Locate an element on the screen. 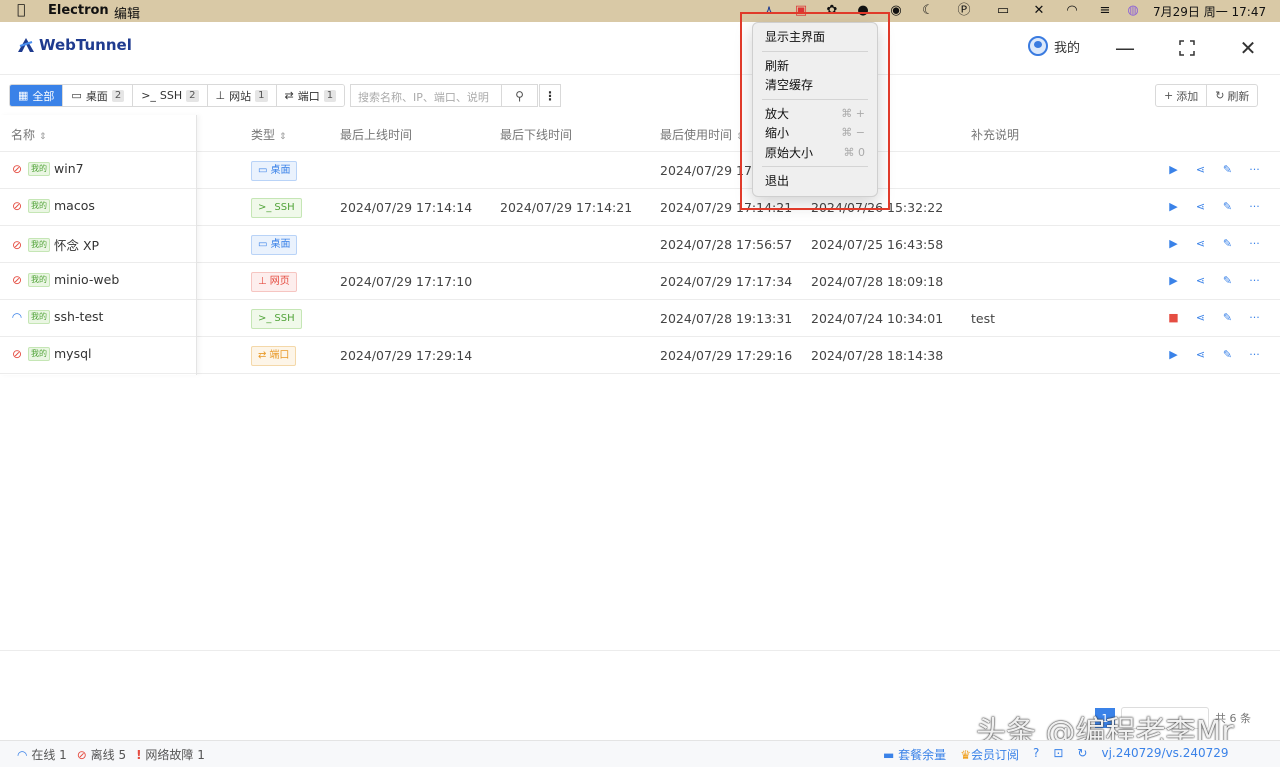 The width and height of the screenshot is (1280, 767). time-cell: 2024/07/28 18:14:38 is located at coordinates (877, 355).